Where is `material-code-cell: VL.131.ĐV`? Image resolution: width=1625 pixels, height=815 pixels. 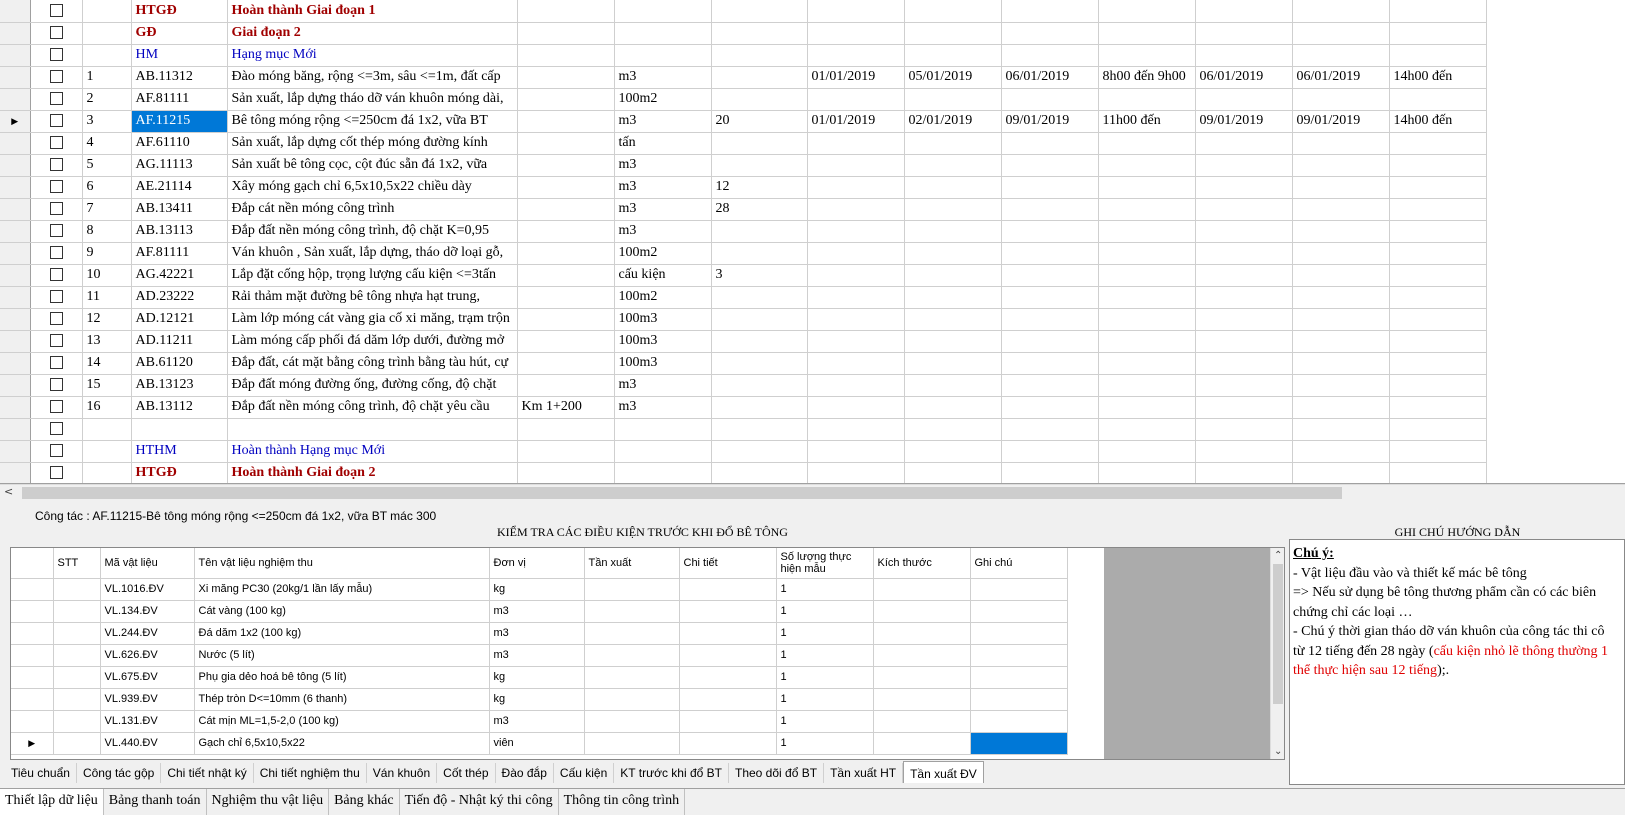 material-code-cell: VL.131.ĐV is located at coordinates (147, 721).